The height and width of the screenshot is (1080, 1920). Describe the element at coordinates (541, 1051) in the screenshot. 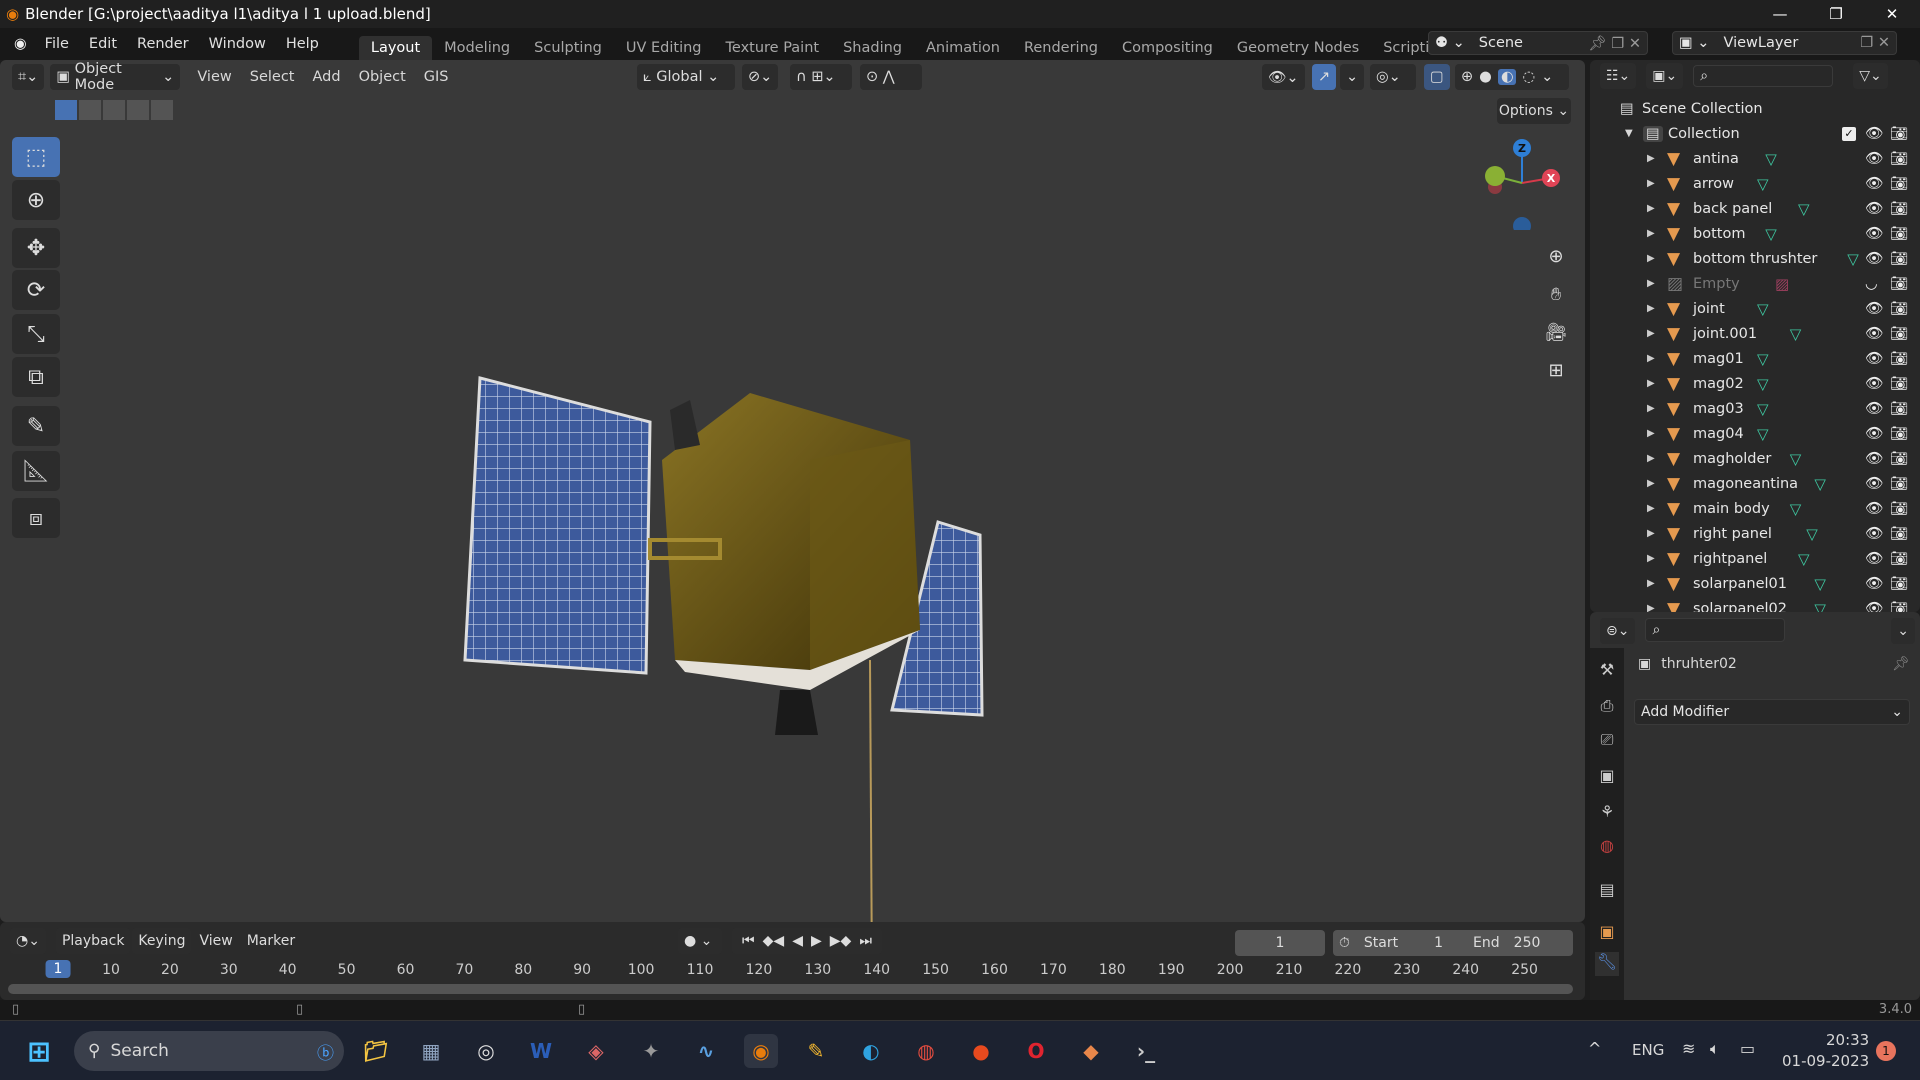

I see `word-icon: W` at that location.